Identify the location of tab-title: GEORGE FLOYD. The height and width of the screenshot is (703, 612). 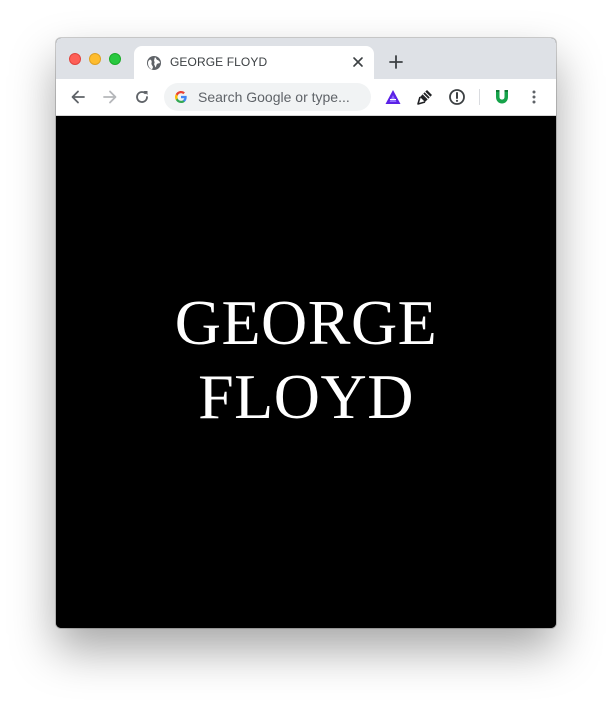
(219, 62).